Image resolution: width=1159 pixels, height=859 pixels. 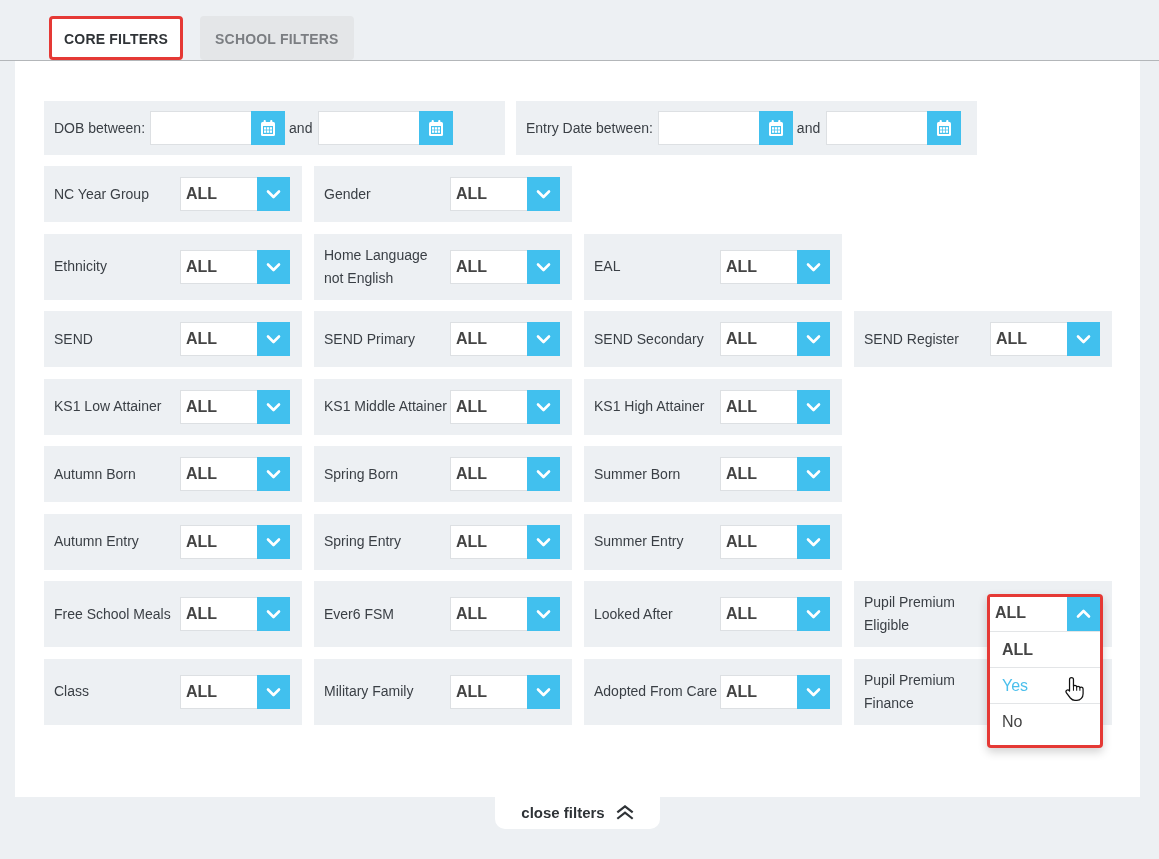 I want to click on filter-label: SEND Register, so click(x=912, y=339).